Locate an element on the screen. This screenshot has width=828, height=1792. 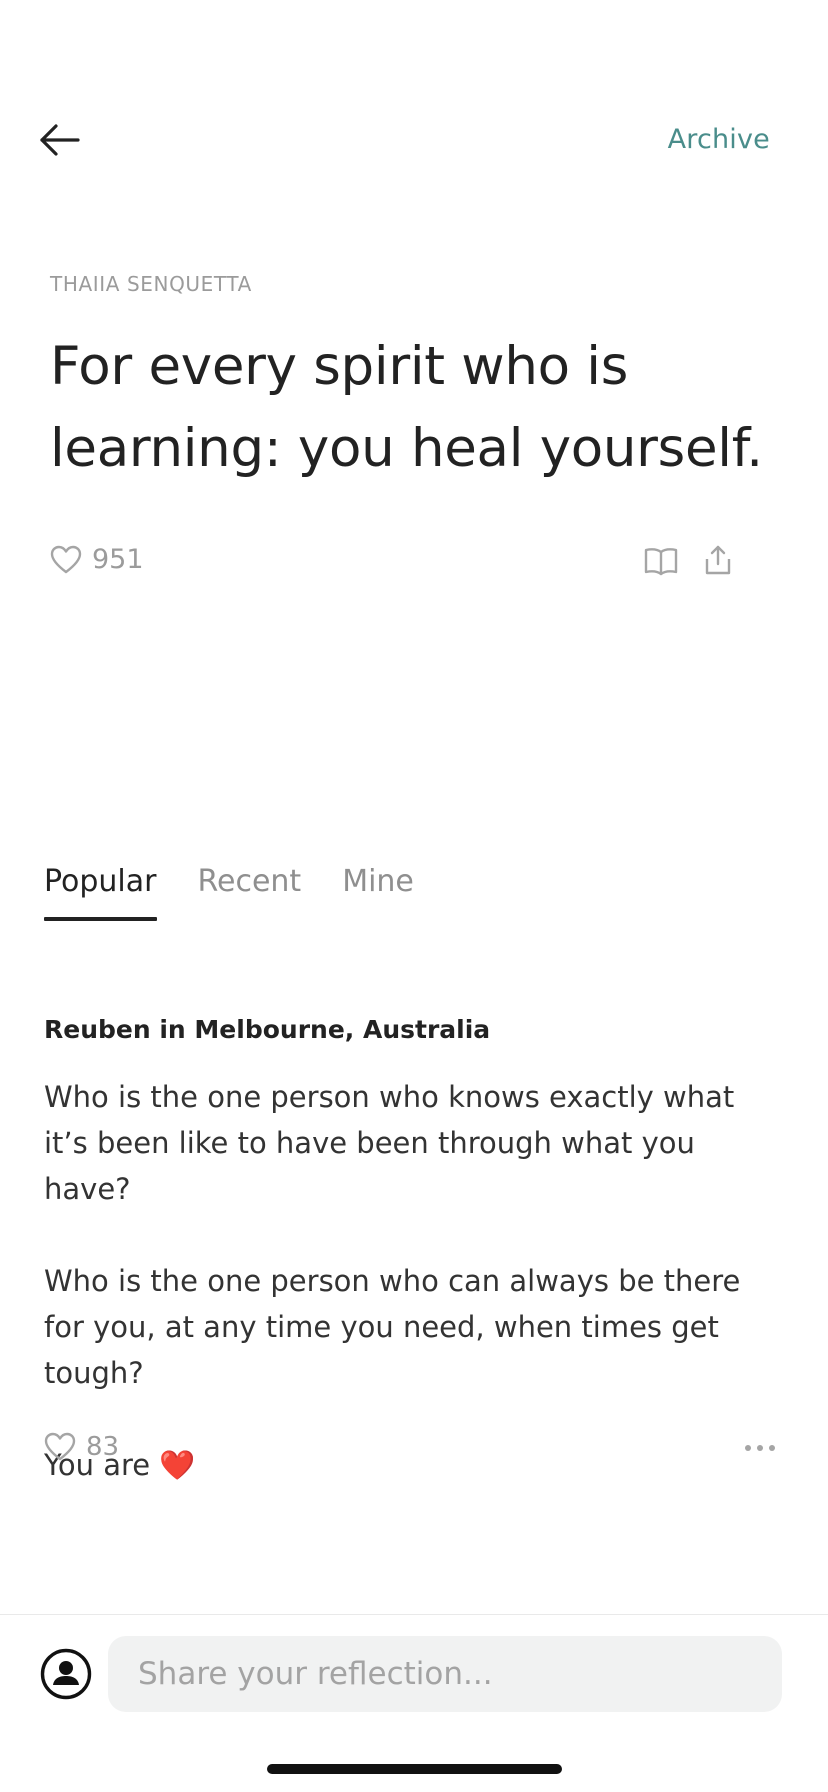
composer-divider is located at coordinates (414, 1614).